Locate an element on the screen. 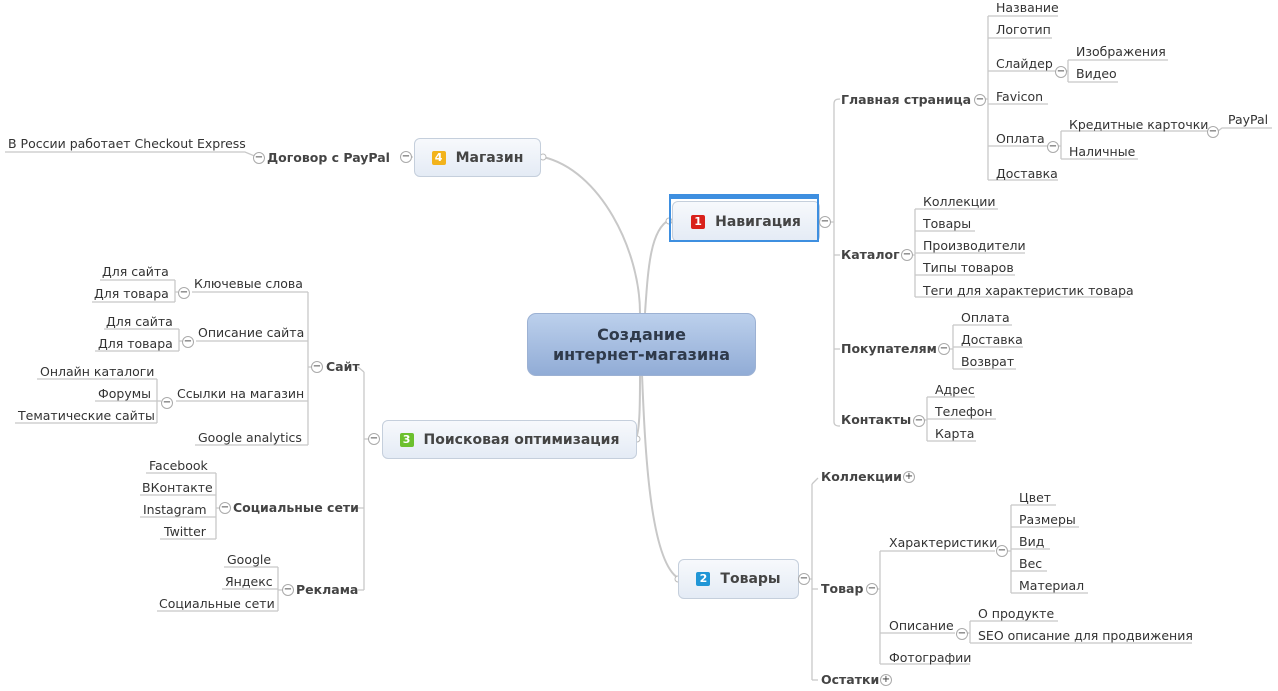 The width and height of the screenshot is (1278, 691). node-cash: Наличные is located at coordinates (1102, 152).